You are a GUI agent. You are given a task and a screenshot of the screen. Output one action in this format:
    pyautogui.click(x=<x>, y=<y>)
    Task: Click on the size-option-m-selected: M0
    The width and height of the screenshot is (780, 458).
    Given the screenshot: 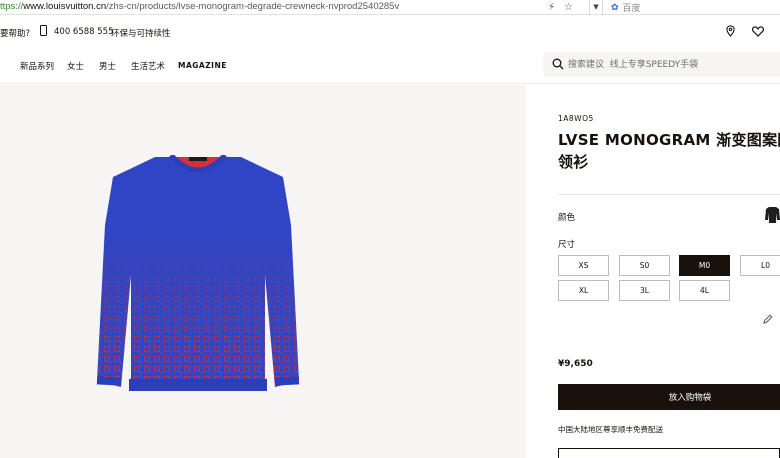 What is the action you would take?
    pyautogui.click(x=704, y=265)
    